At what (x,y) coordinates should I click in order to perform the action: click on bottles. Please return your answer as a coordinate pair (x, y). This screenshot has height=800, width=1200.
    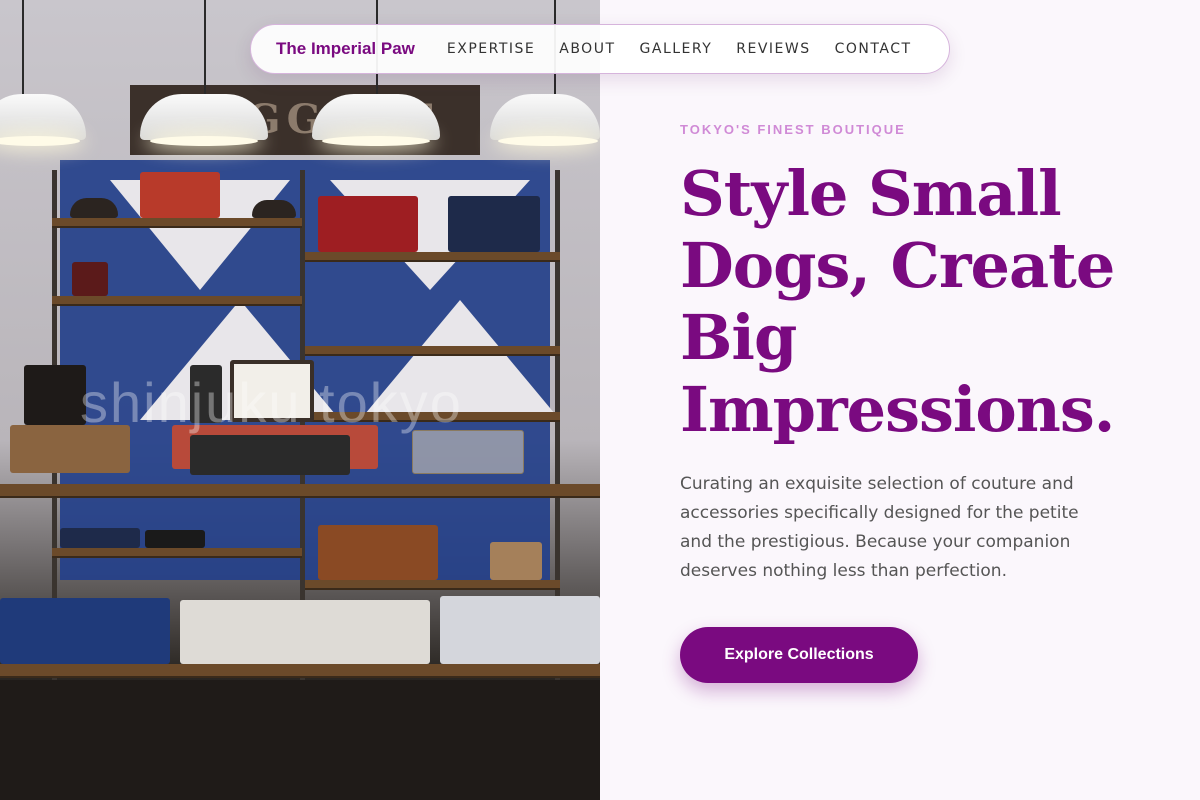
    Looking at the image, I should click on (90, 279).